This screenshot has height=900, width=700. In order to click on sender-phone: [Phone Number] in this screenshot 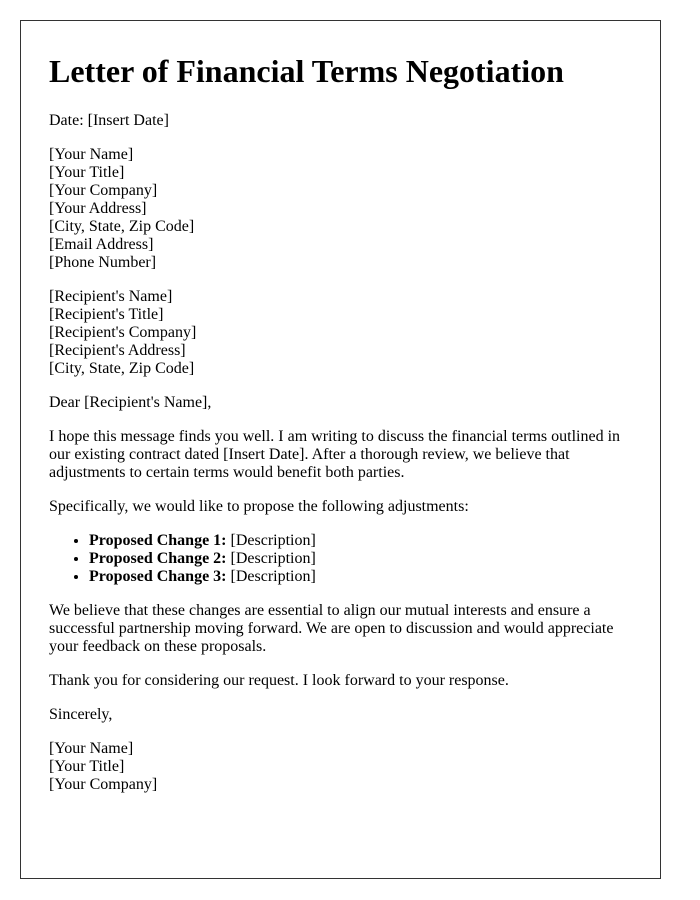, I will do `click(103, 262)`.